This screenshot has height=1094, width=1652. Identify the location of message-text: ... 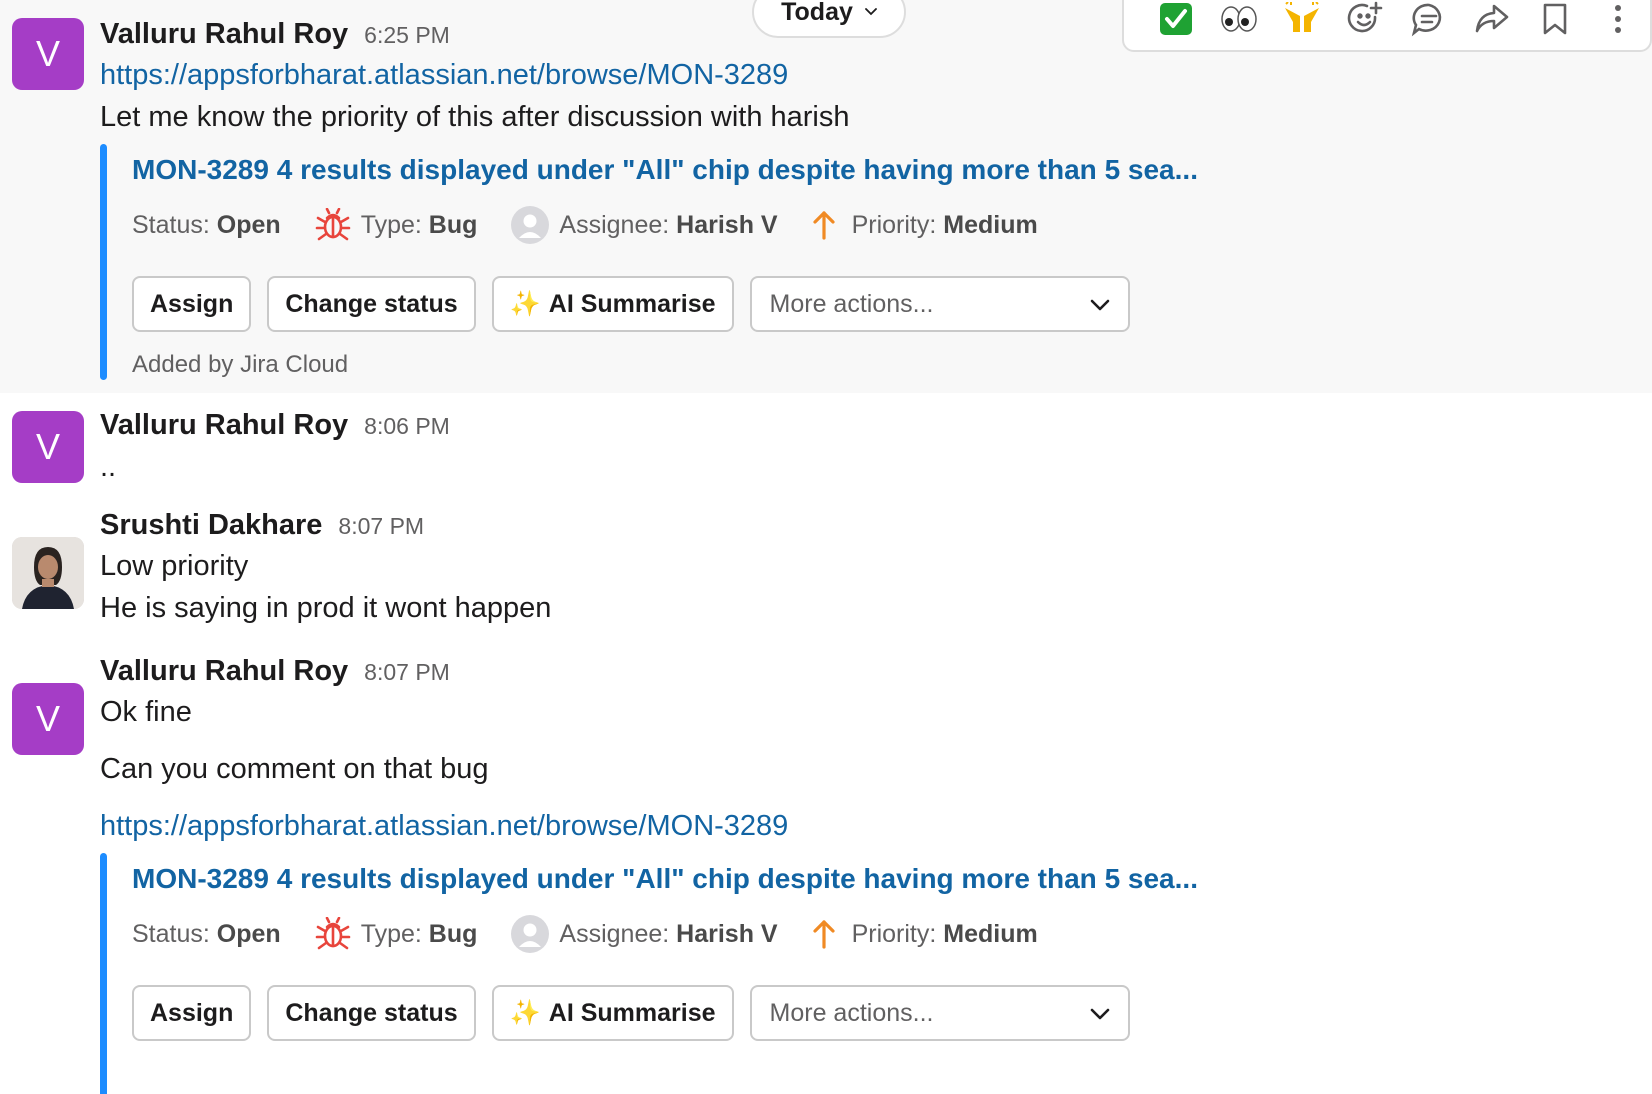
(108, 467).